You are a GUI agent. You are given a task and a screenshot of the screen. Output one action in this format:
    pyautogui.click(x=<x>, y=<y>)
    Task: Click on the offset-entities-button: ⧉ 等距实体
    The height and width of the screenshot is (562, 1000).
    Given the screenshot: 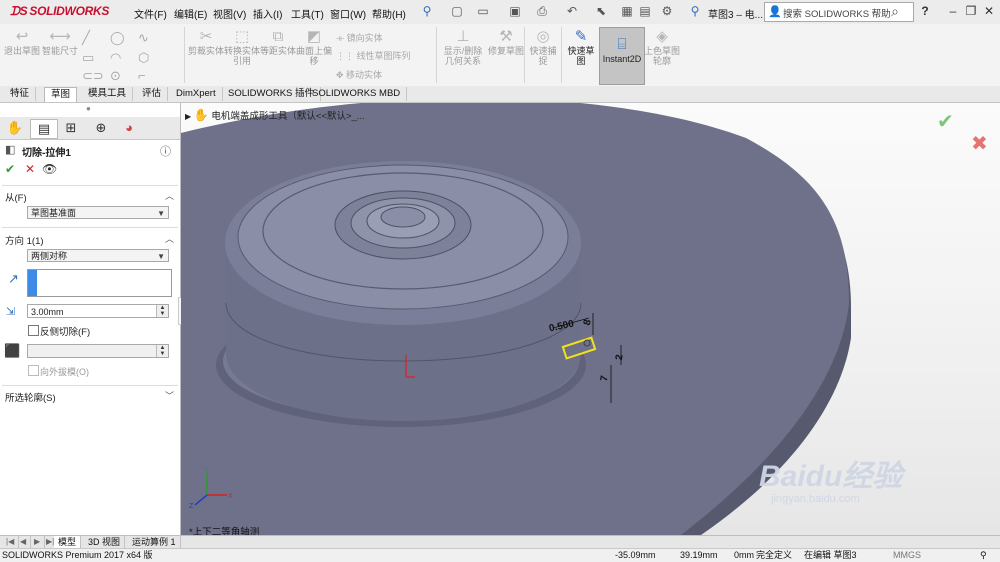 What is the action you would take?
    pyautogui.click(x=278, y=42)
    